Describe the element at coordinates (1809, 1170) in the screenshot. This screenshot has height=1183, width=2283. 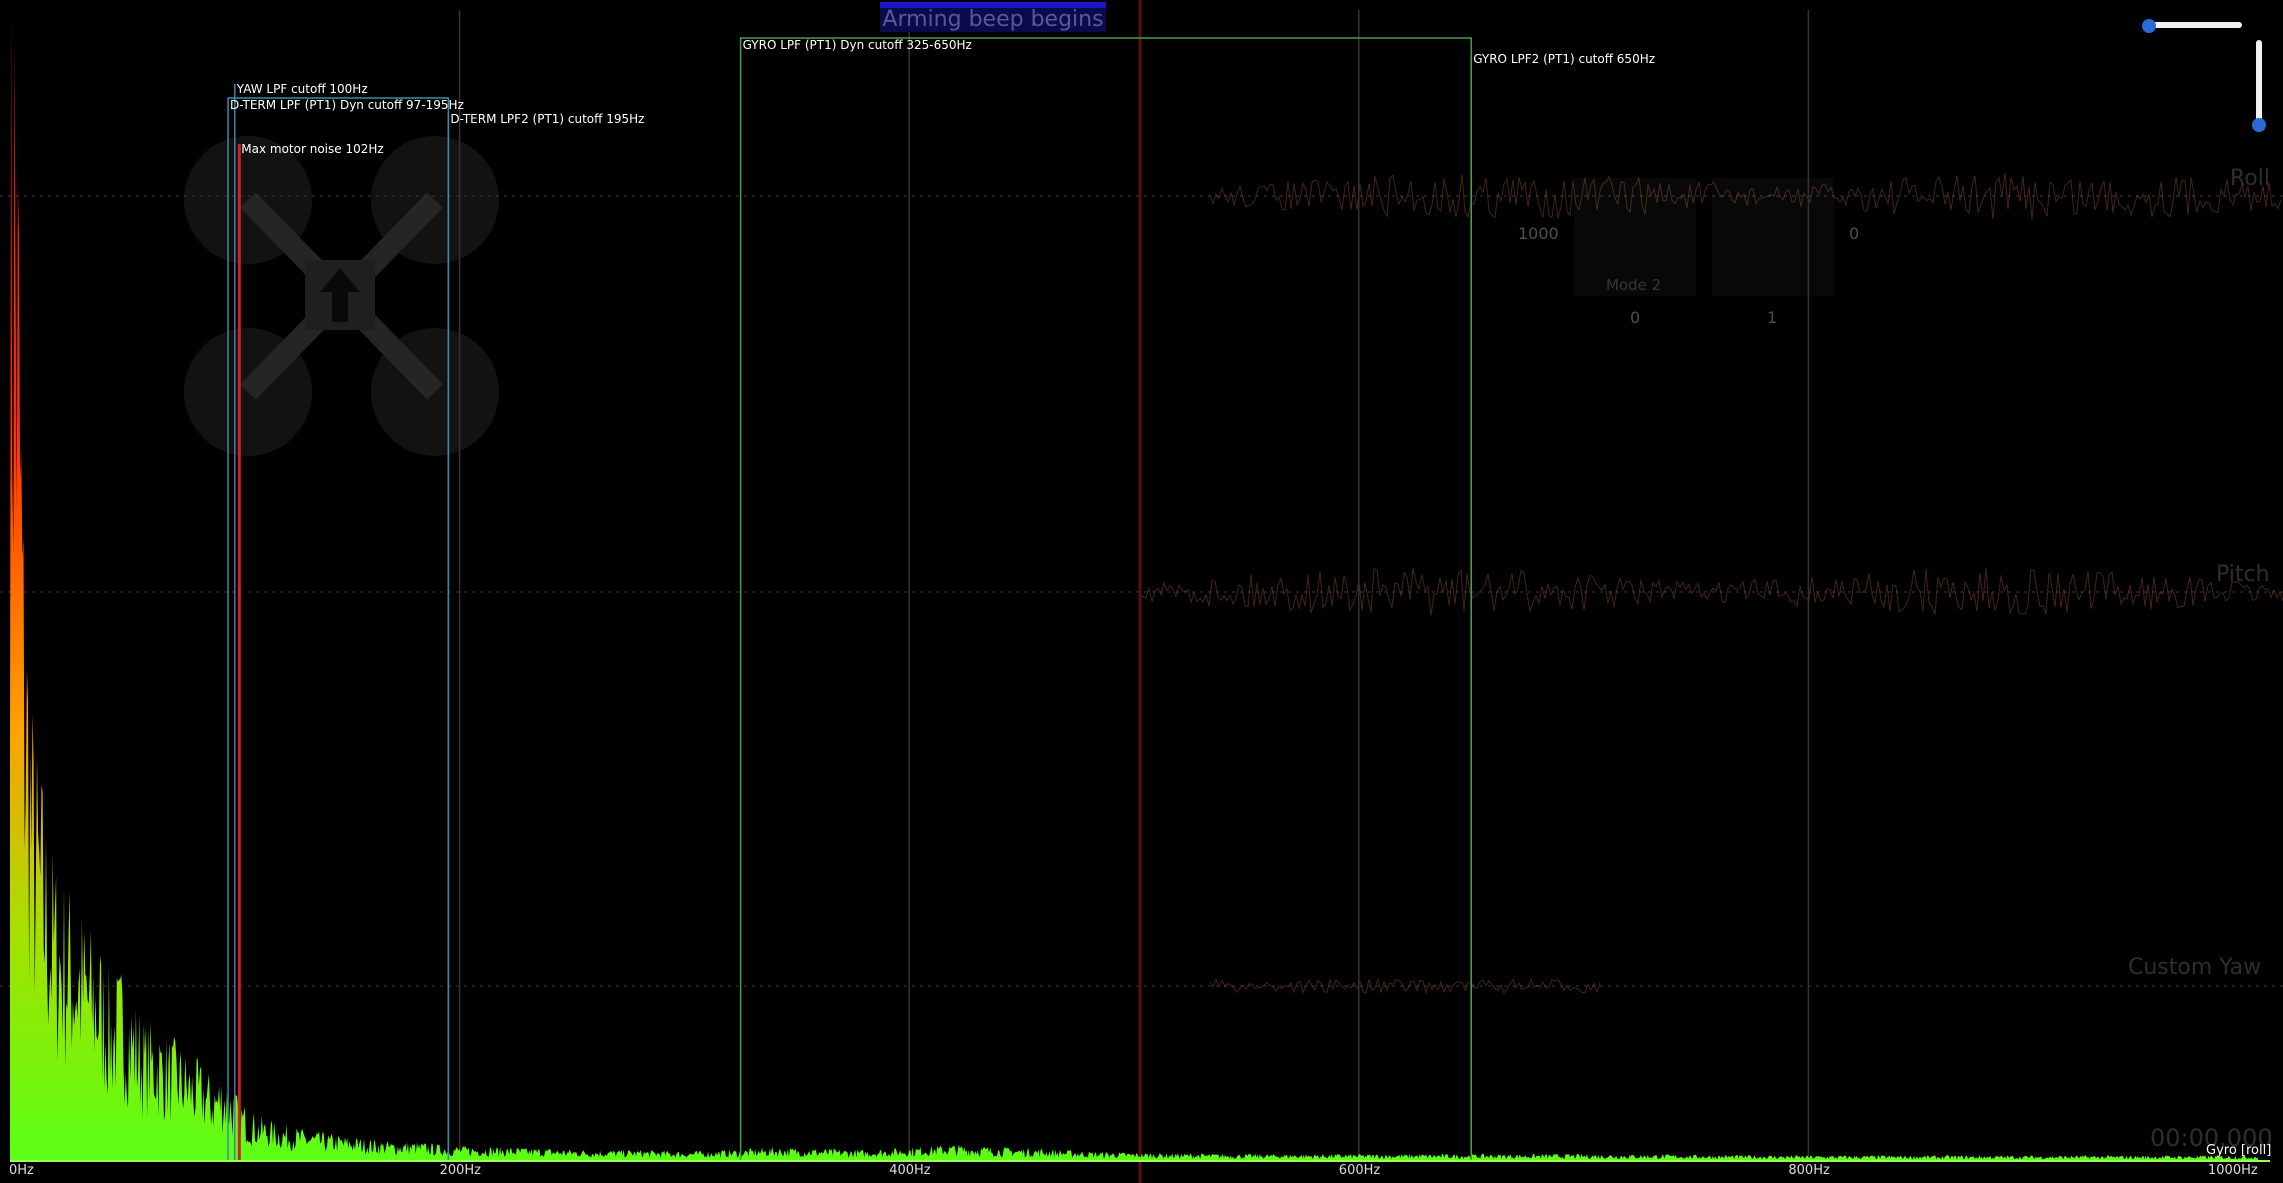
I see `x-tick-label: 800Hz` at that location.